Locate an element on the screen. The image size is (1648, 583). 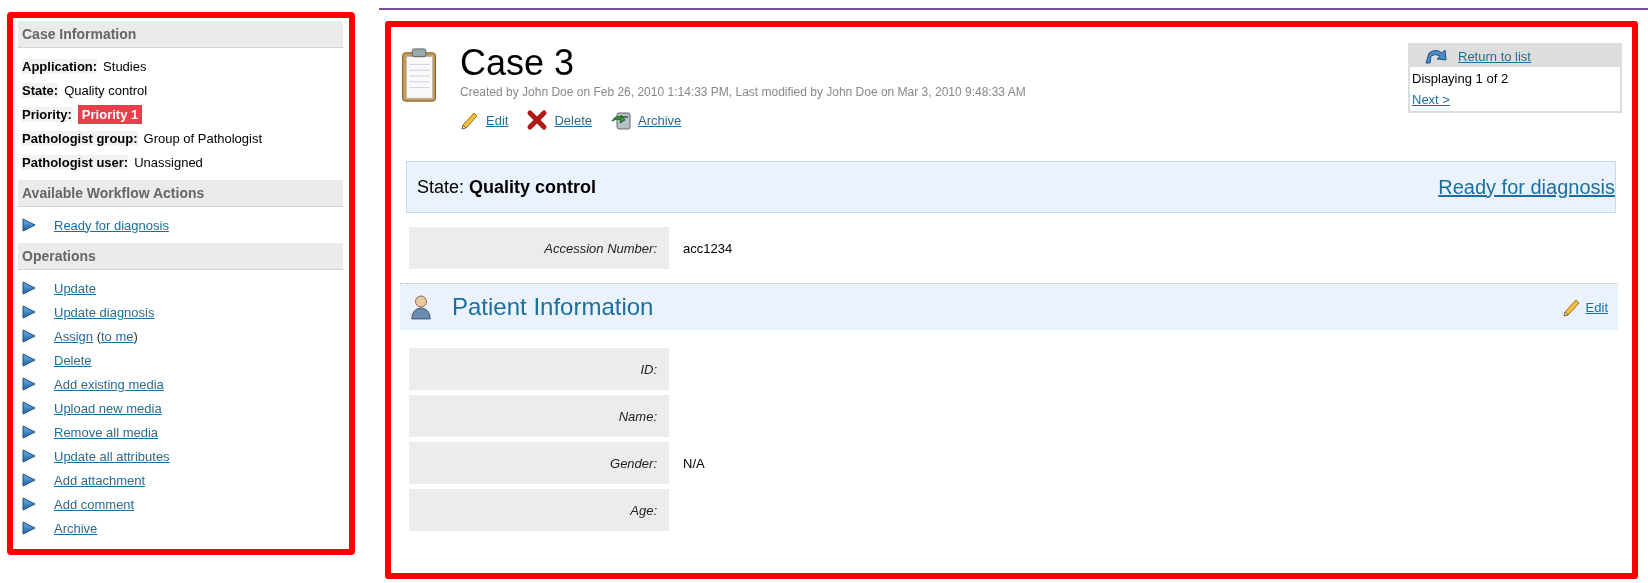
field-label: Application: is located at coordinates (60, 66).